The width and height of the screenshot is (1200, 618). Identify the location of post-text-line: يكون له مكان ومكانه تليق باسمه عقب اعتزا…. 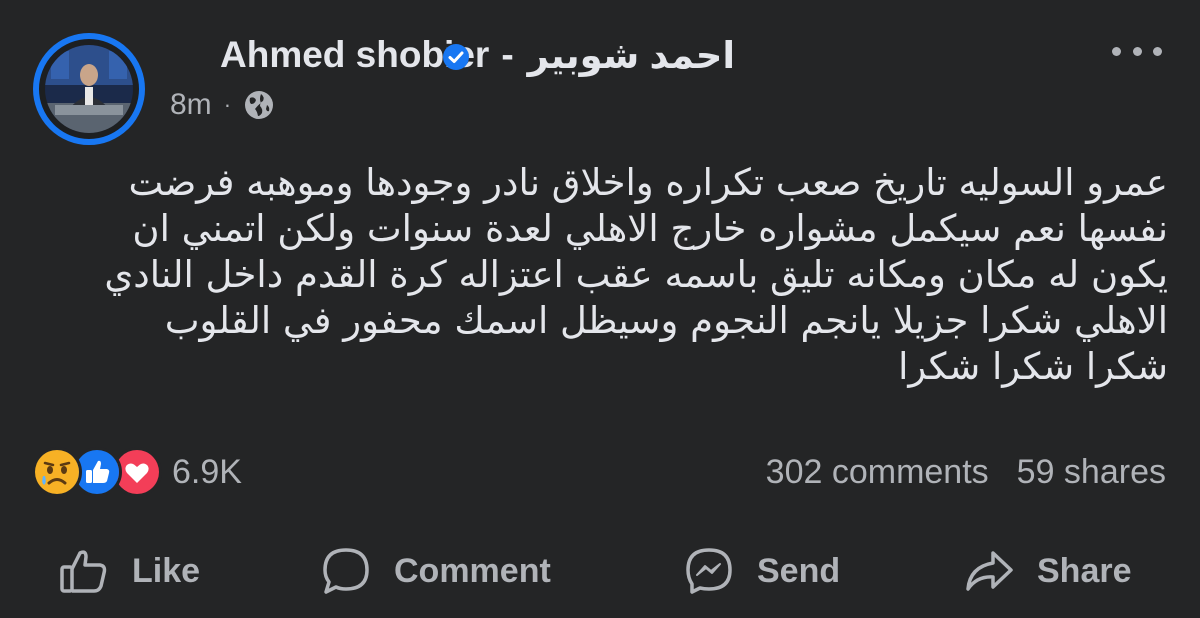
(636, 274).